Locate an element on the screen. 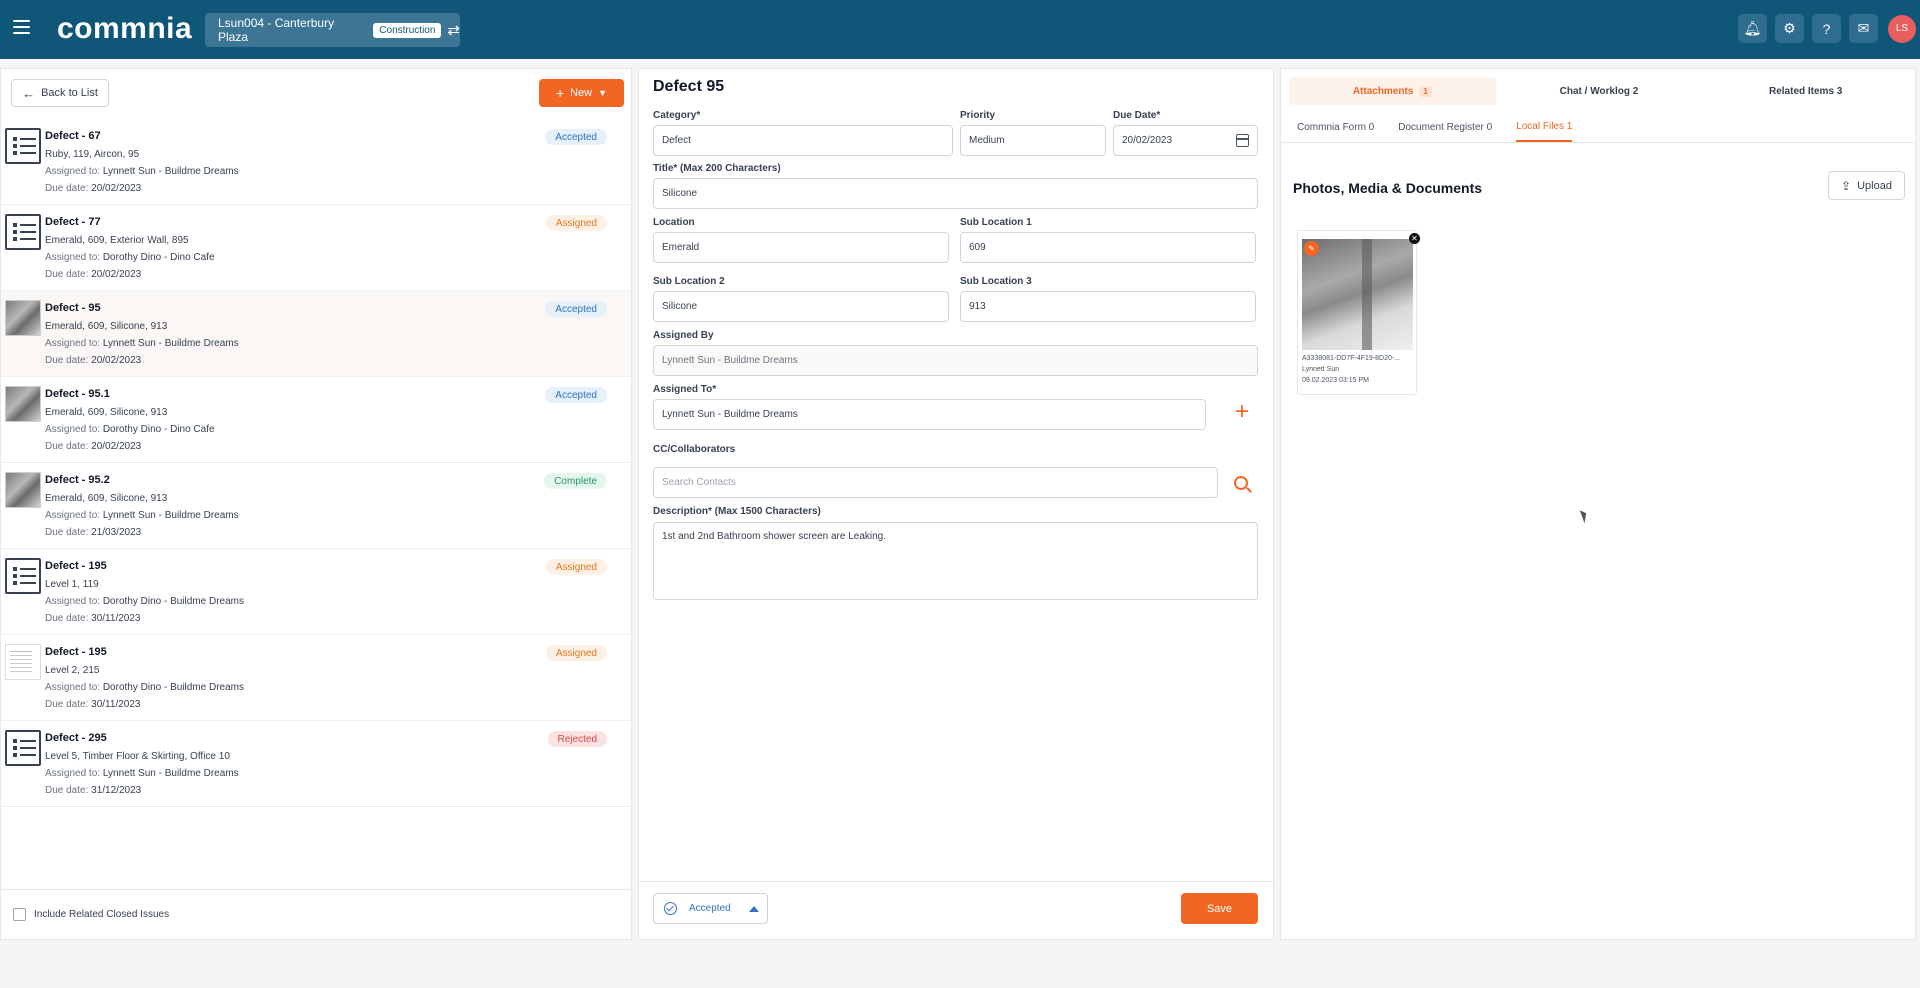 This screenshot has height=988, width=1920. status-dropdown: Accepted is located at coordinates (710, 908).